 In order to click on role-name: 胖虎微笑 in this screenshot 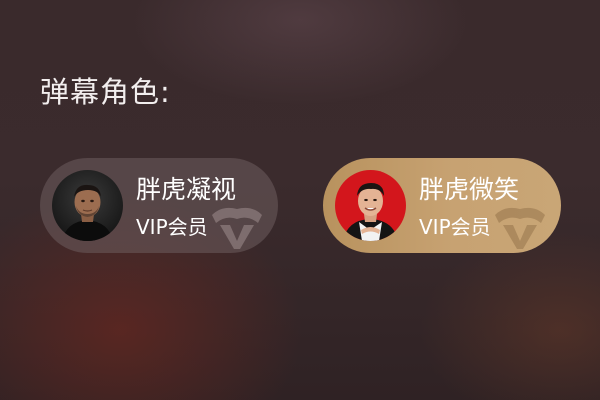, I will do `click(469, 189)`.